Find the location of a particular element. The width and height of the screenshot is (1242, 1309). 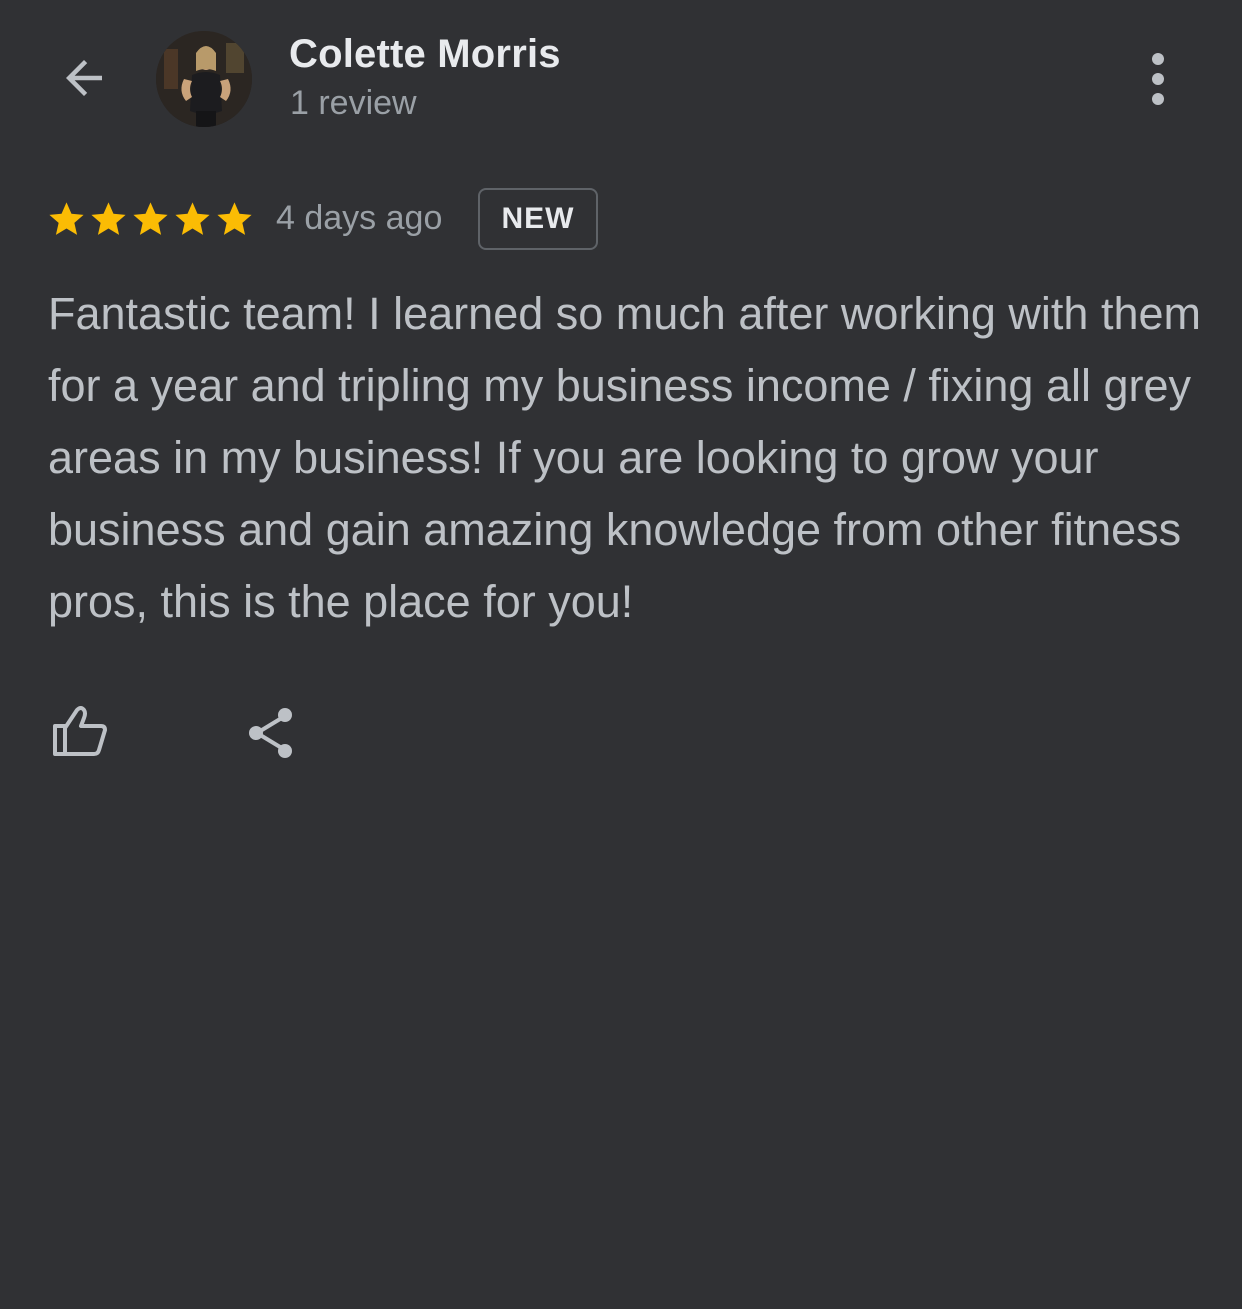

star-rating is located at coordinates (150, 219).